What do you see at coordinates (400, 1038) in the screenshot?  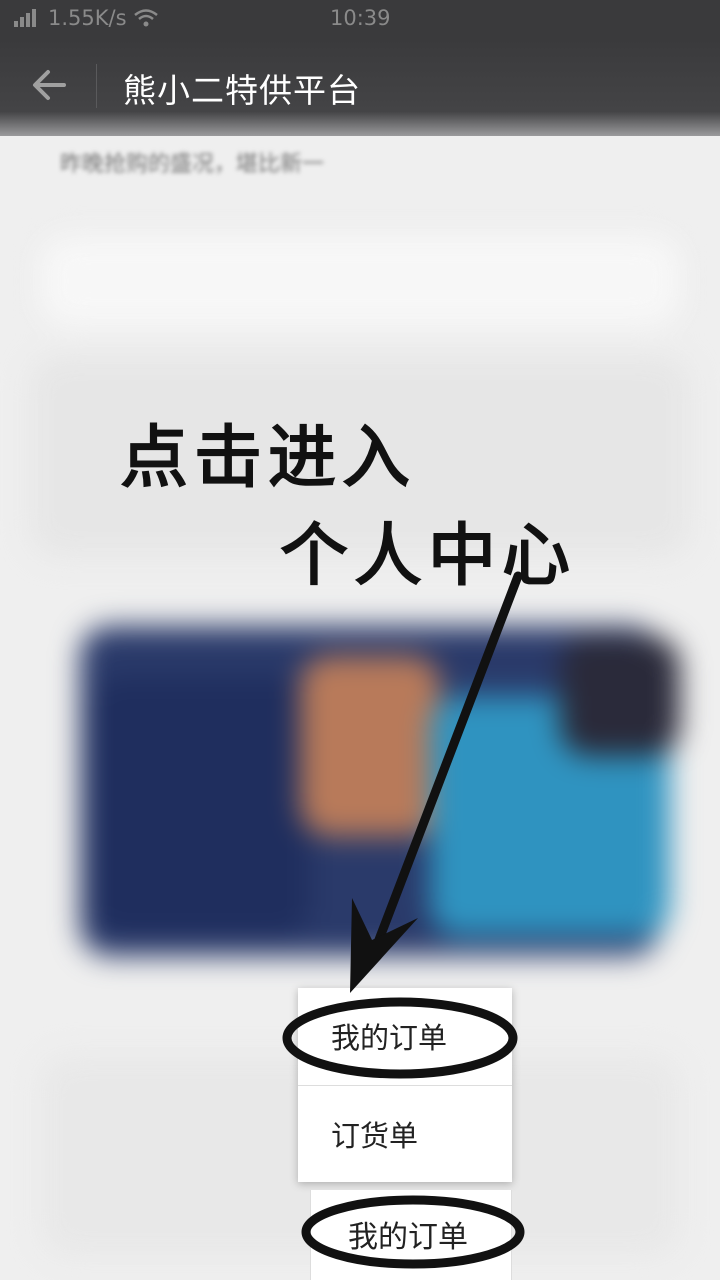 I see `annotation-circle-menu` at bounding box center [400, 1038].